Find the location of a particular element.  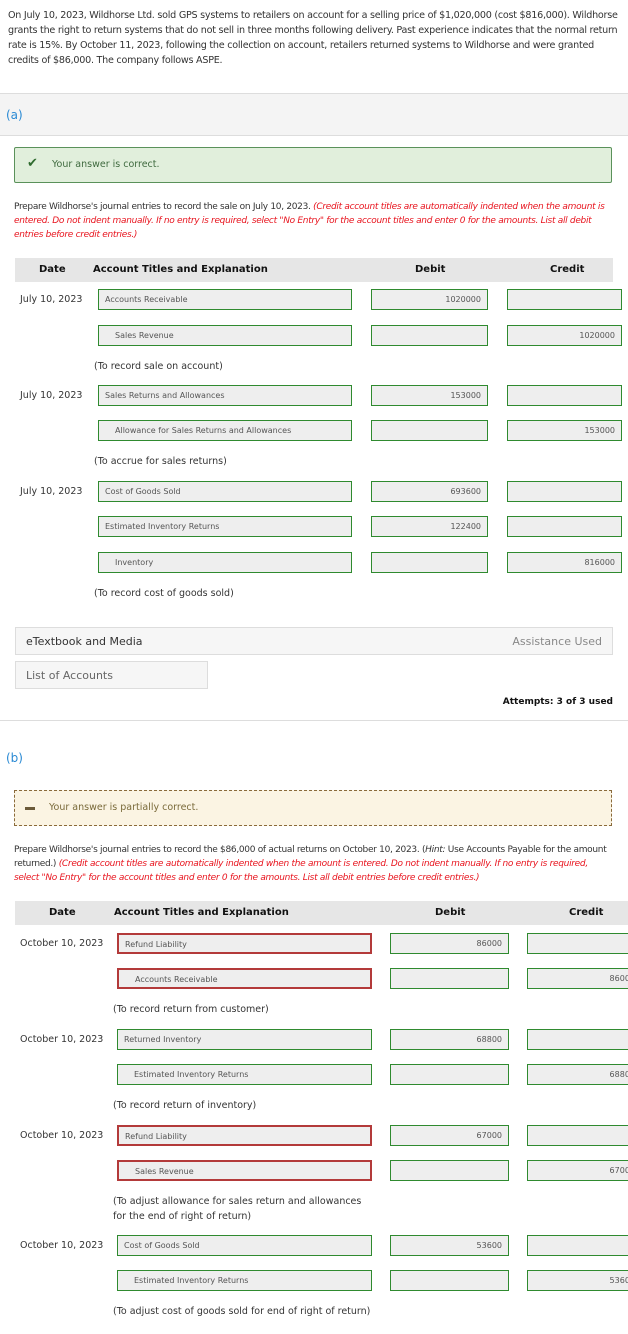

credit-input: 1020000 is located at coordinates (564, 335).